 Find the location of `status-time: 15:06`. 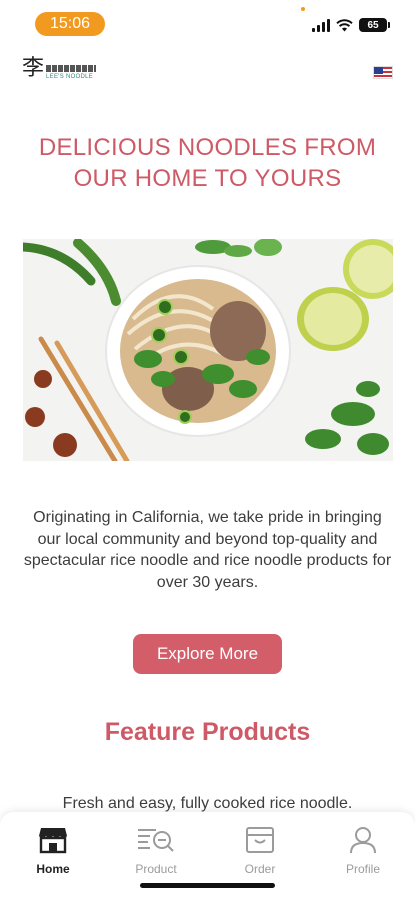

status-time: 15:06 is located at coordinates (70, 24).